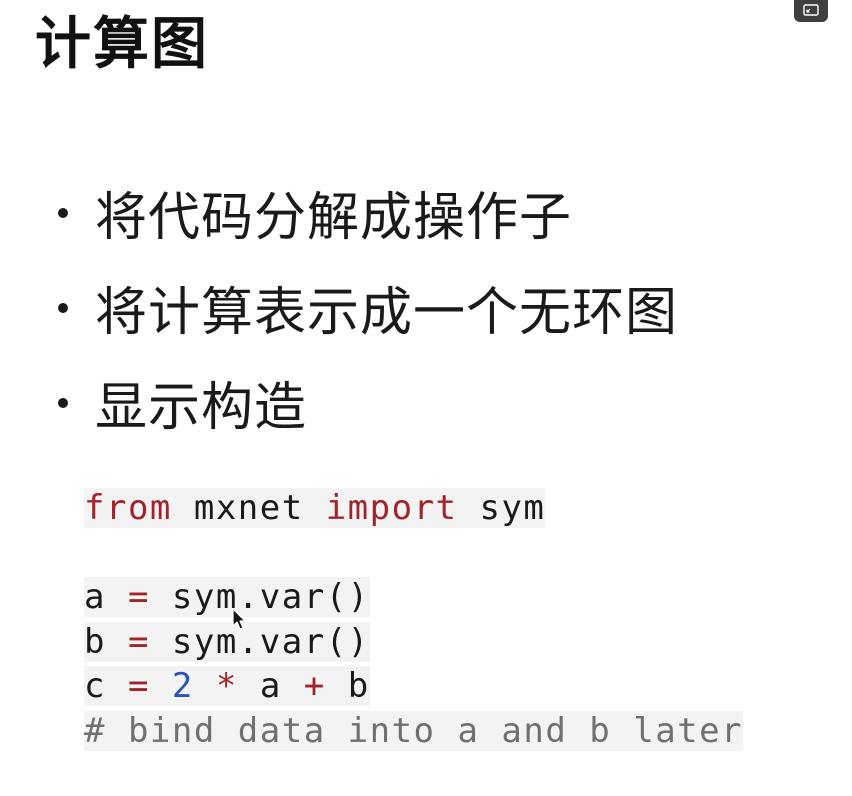  I want to click on var-c: c, so click(106, 686).